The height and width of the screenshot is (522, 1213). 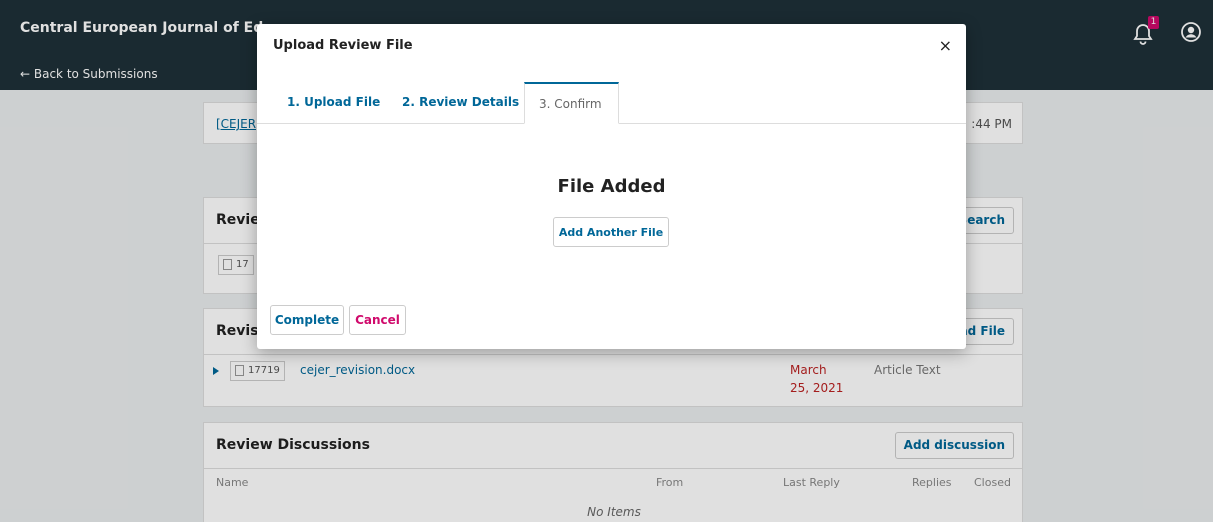 What do you see at coordinates (571, 103) in the screenshot?
I see `tab-confirm: 3. Confirm` at bounding box center [571, 103].